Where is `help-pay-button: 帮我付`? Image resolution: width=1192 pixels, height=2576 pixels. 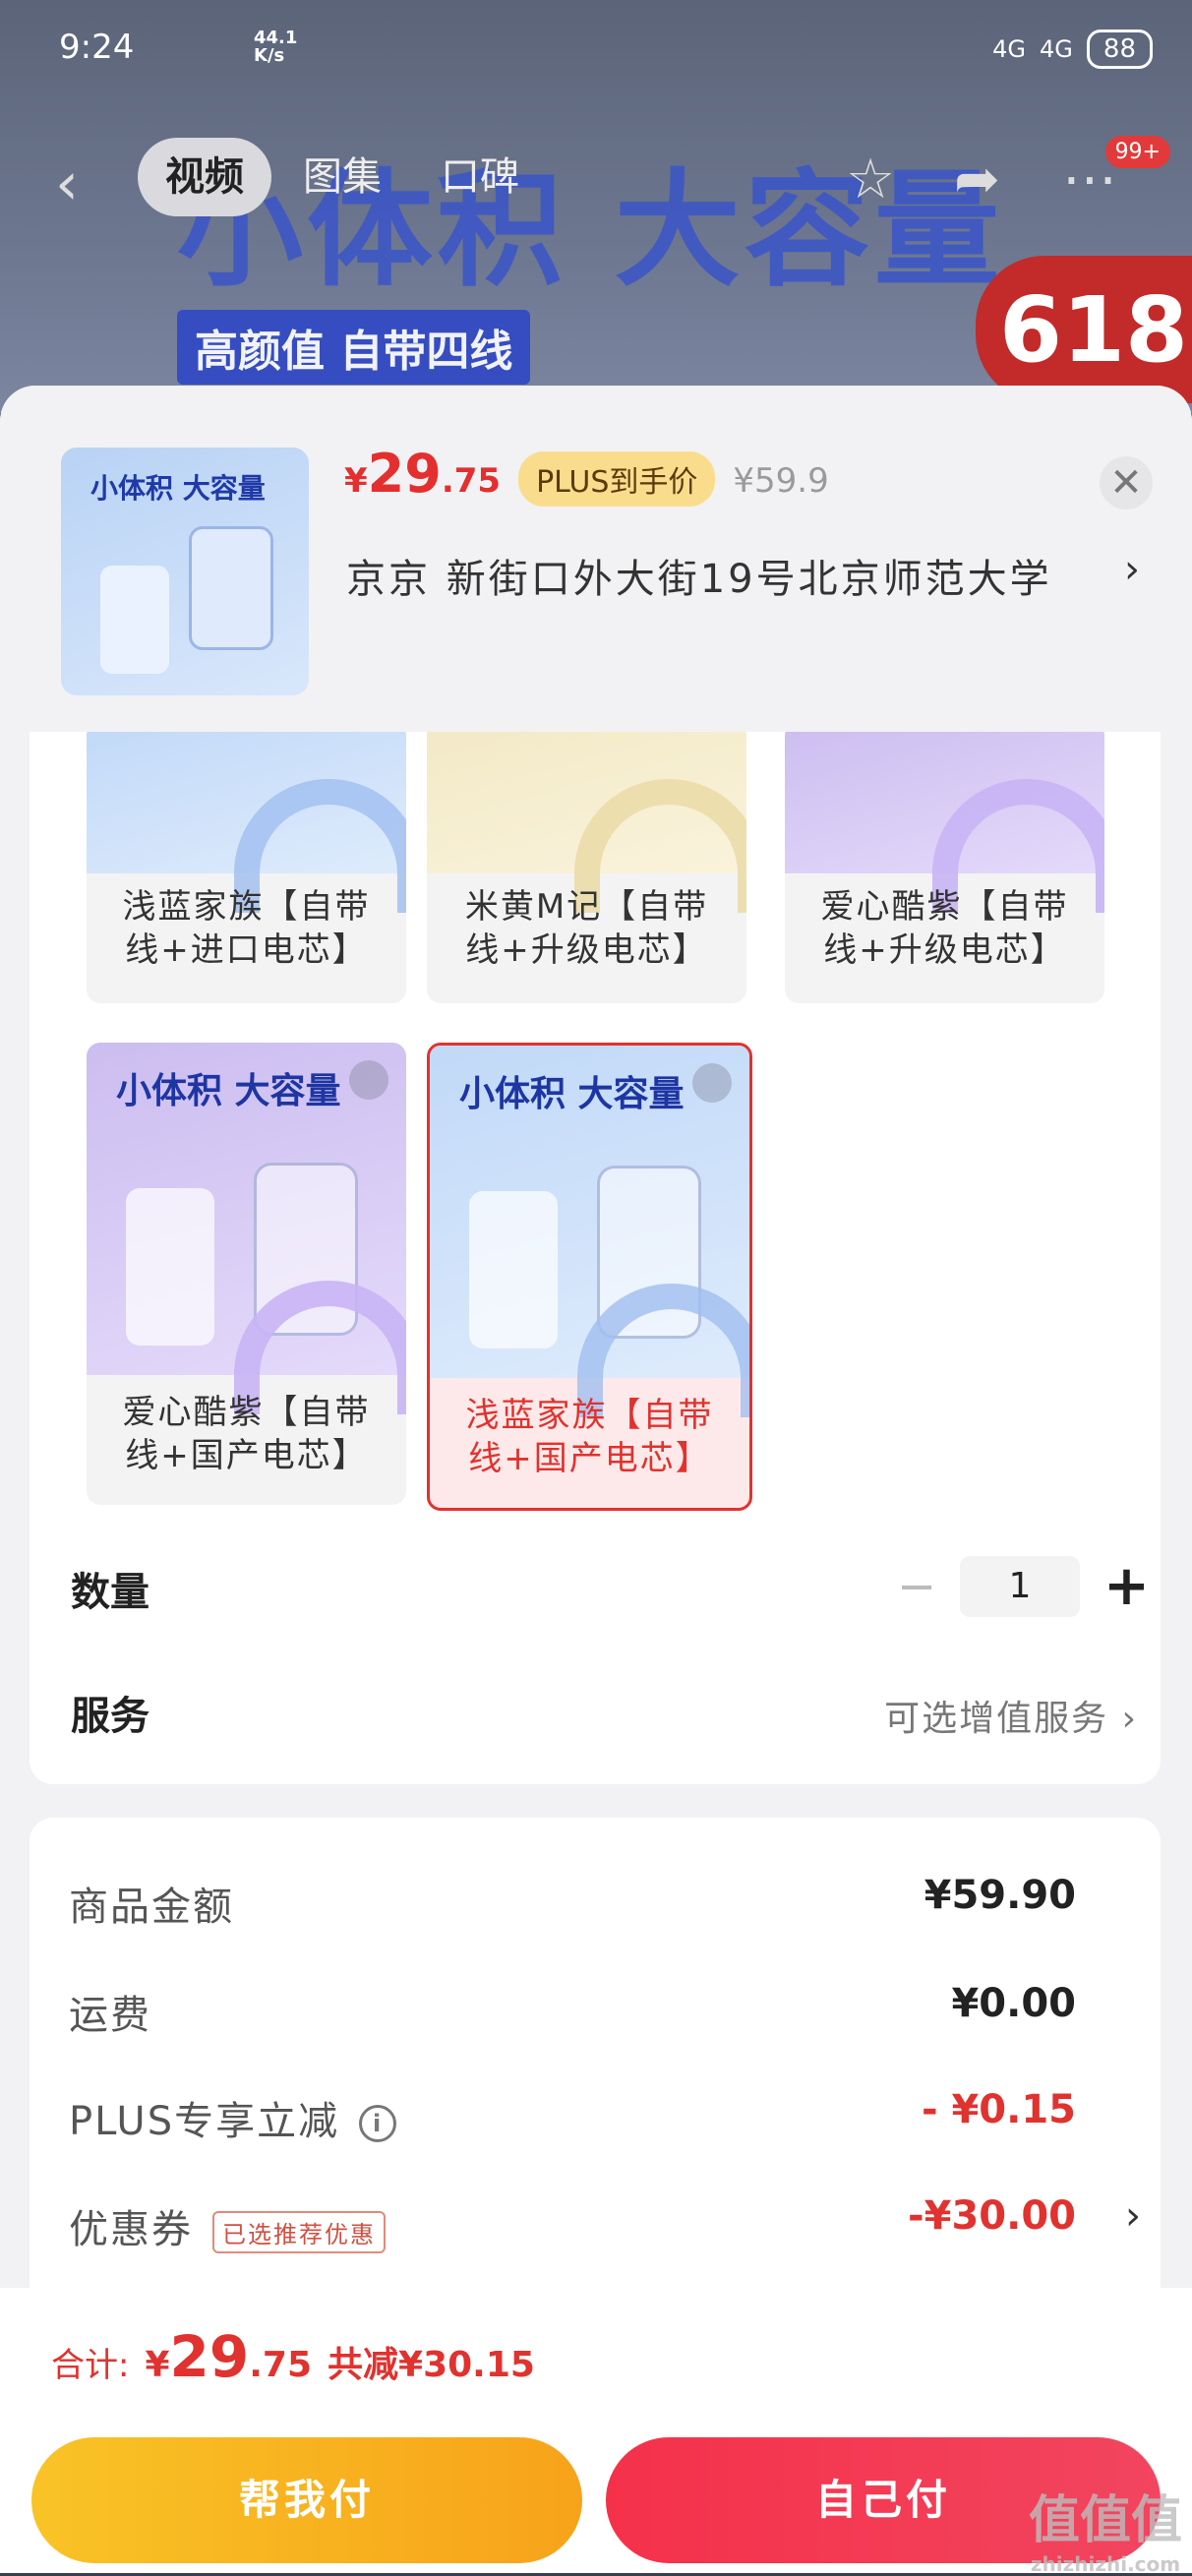
help-pay-button: 帮我付 is located at coordinates (306, 2500).